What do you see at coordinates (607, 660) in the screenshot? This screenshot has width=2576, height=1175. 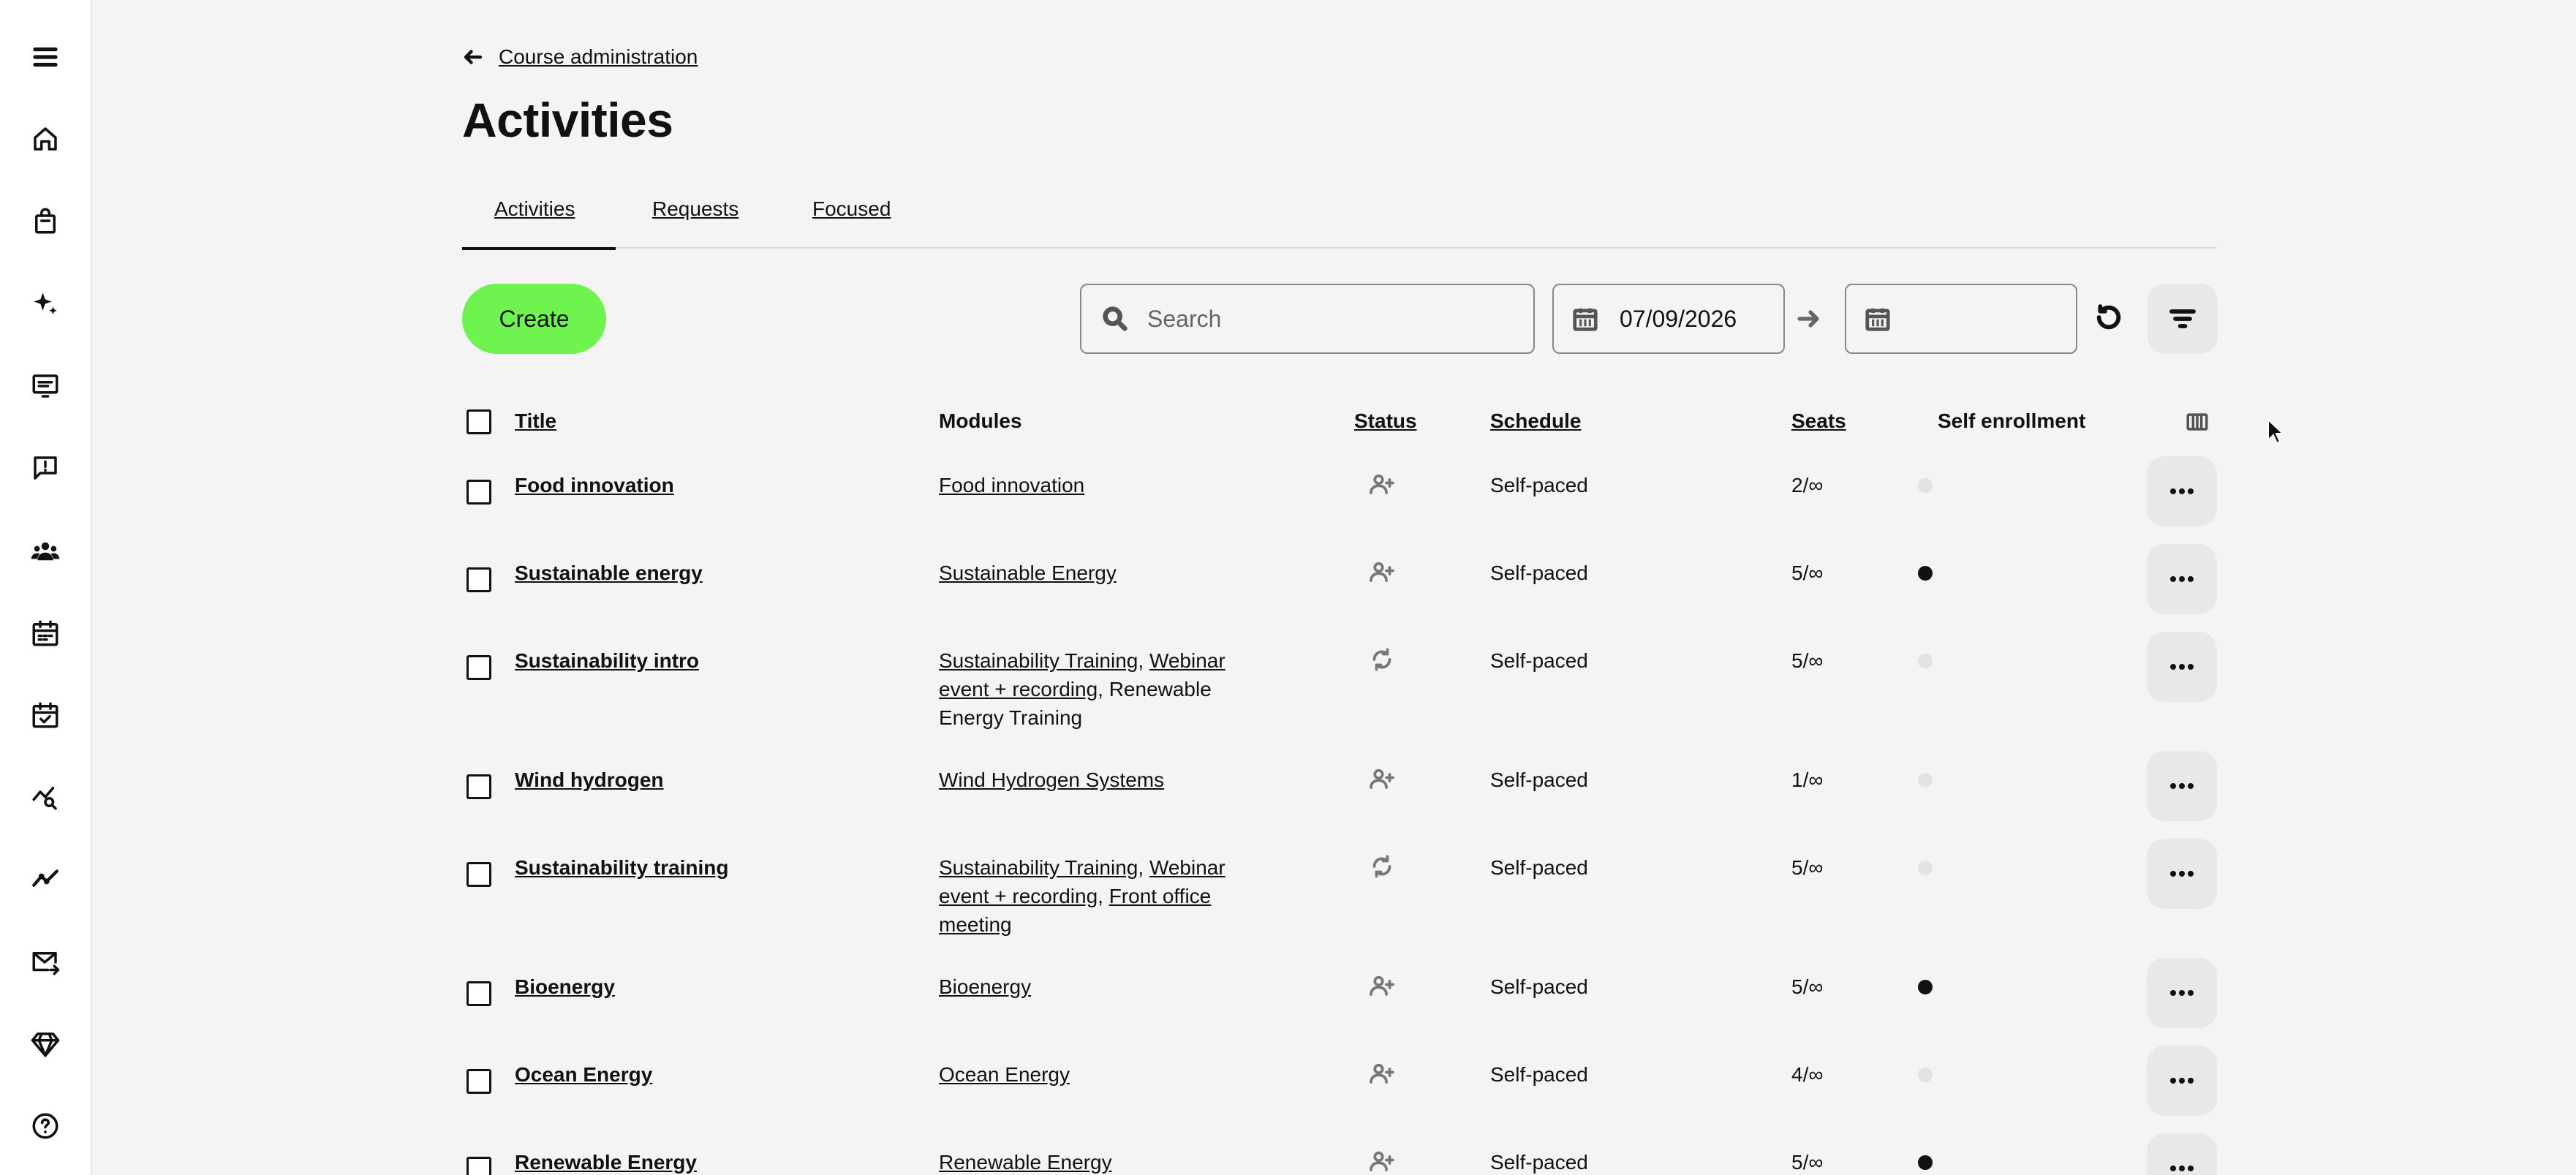 I see `activity-title-link: Sustainability intro` at bounding box center [607, 660].